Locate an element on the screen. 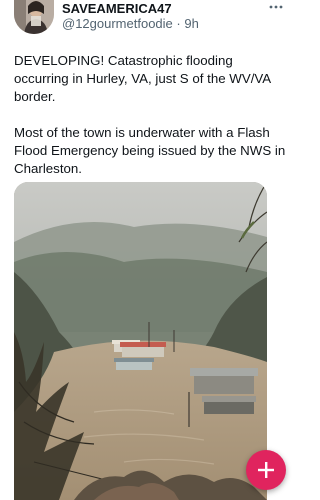 Image resolution: width=320 pixels, height=500 pixels. display-name: SAVEAMERICA47 is located at coordinates (117, 8).